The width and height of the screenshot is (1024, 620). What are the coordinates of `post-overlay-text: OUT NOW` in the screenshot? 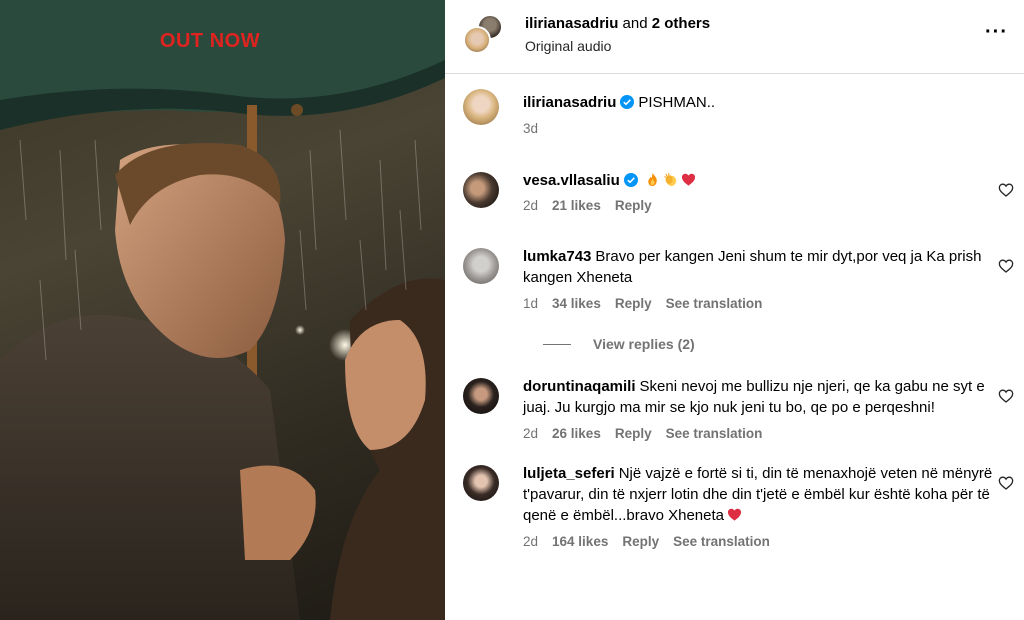 It's located at (210, 41).